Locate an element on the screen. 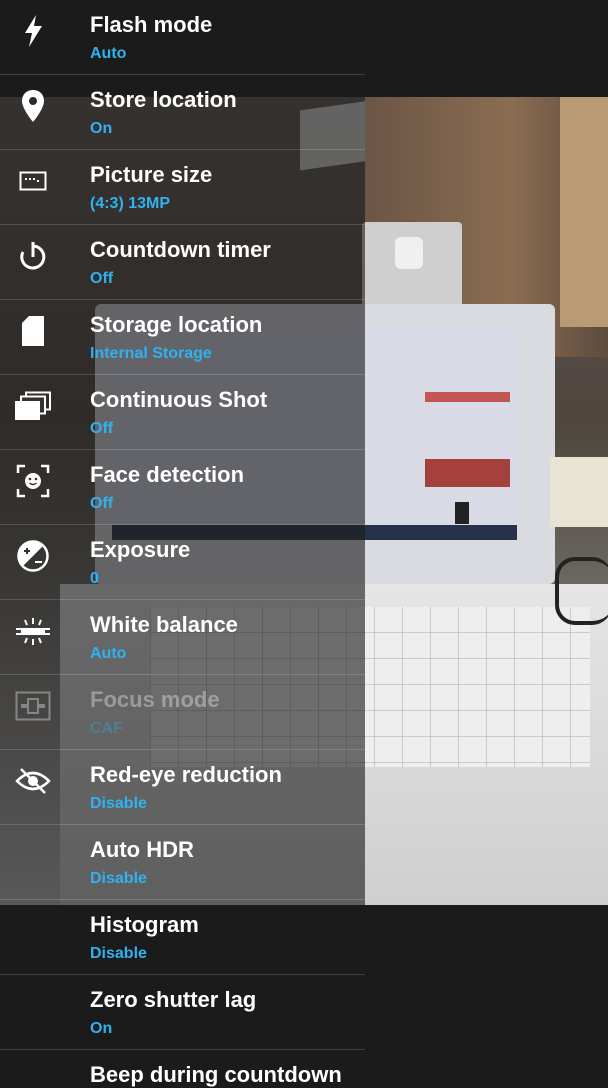 The height and width of the screenshot is (1088, 608). preview-cable is located at coordinates (581, 591).